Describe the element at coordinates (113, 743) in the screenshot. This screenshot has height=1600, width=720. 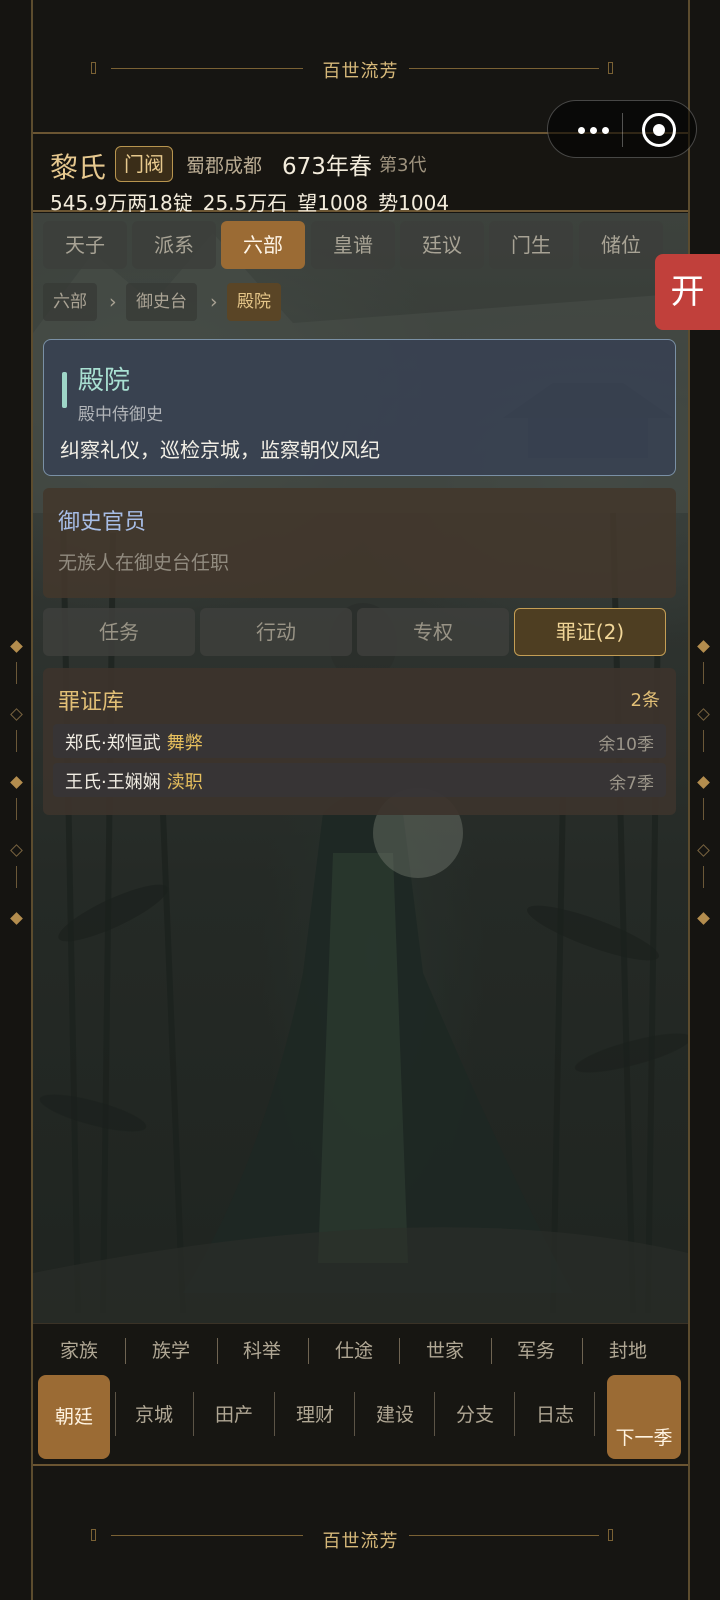
I see `evidence-person-name: 郑氏·郑恒武` at that location.